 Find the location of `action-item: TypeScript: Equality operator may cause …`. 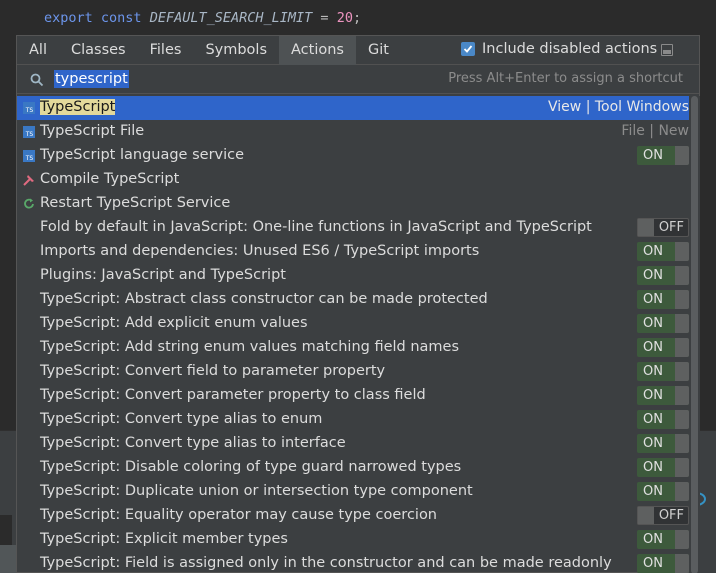

action-item: TypeScript: Equality operator may cause … is located at coordinates (353, 516).